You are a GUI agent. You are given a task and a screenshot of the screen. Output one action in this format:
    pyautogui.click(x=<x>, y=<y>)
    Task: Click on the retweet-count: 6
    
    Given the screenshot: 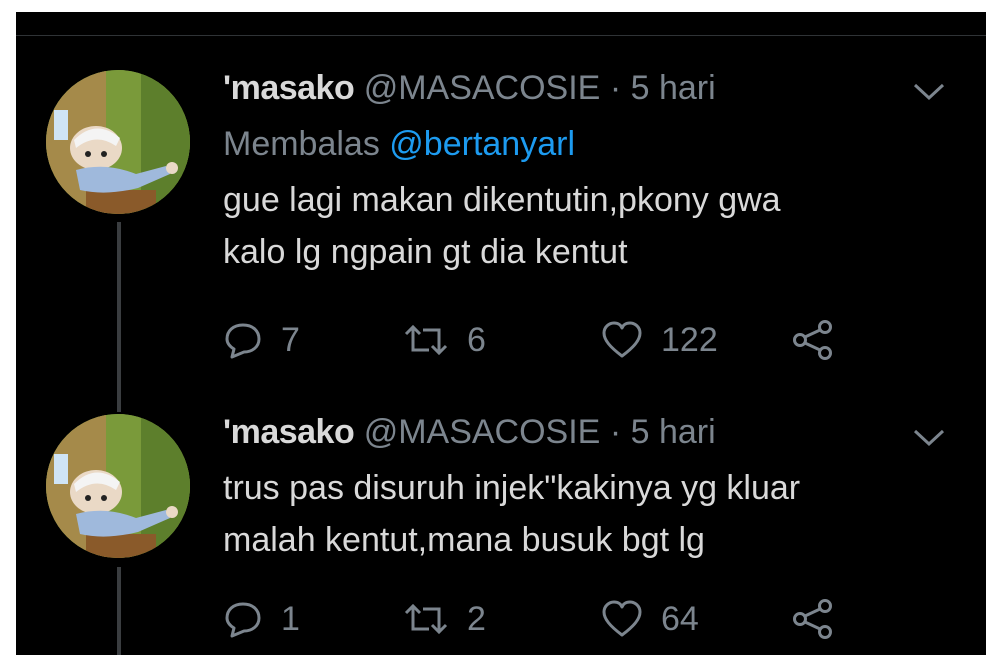 What is the action you would take?
    pyautogui.click(x=476, y=339)
    